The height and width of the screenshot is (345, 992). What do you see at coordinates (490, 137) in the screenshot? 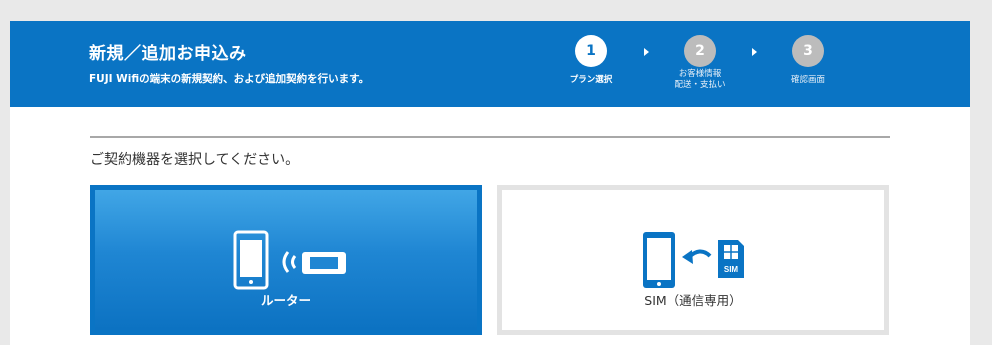
I see `section-divider` at bounding box center [490, 137].